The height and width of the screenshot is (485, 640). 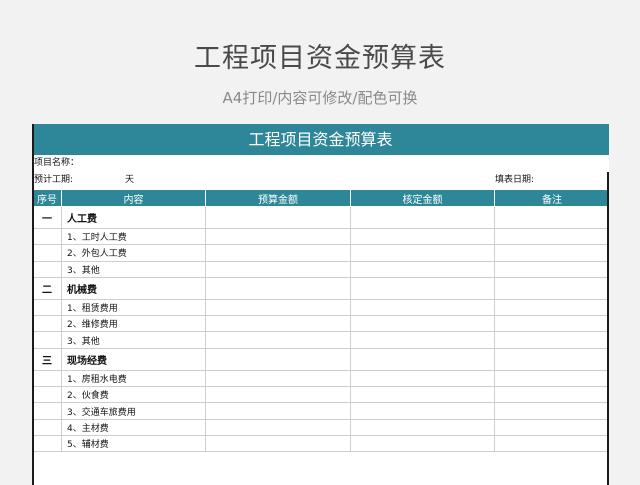 What do you see at coordinates (47, 288) in the screenshot?
I see `seq-cell: 二` at bounding box center [47, 288].